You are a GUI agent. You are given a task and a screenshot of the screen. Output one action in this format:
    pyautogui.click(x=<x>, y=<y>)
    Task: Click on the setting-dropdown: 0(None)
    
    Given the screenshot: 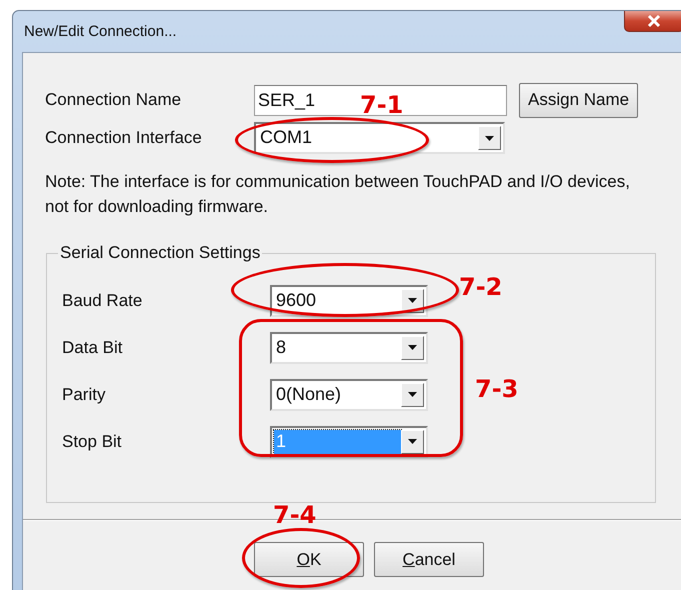 What is the action you would take?
    pyautogui.click(x=349, y=394)
    